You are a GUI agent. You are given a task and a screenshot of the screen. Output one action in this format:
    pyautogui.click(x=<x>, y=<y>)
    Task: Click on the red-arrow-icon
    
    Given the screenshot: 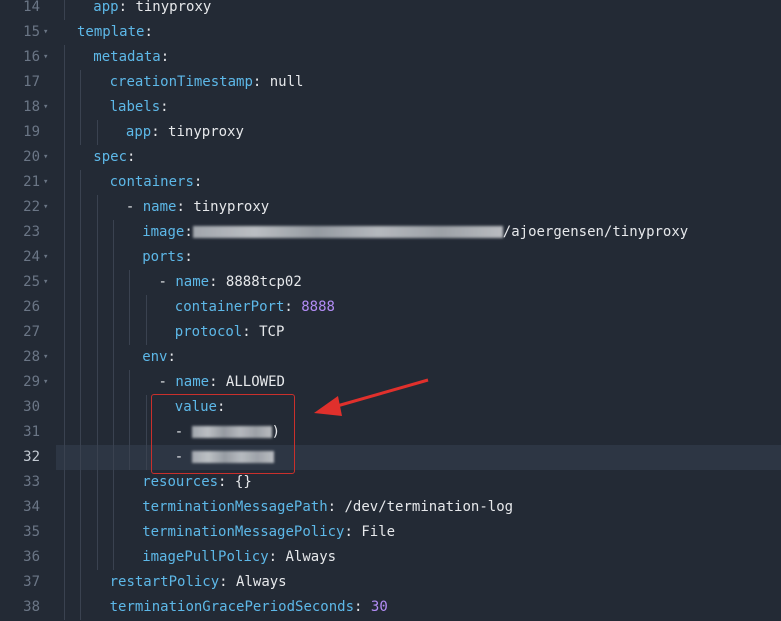 What is the action you would take?
    pyautogui.click(x=371, y=397)
    